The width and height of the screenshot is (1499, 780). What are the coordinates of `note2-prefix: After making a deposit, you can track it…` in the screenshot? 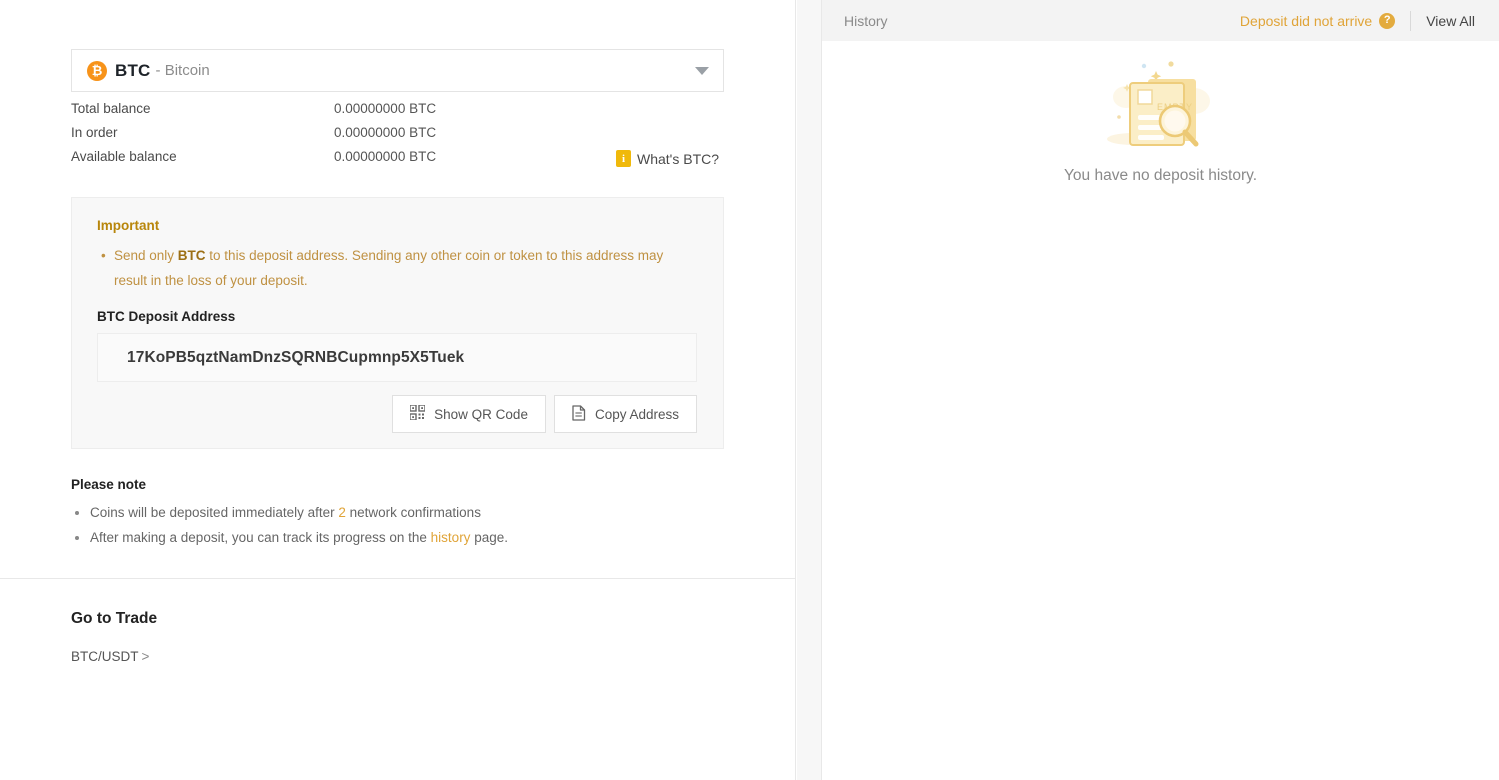 It's located at (260, 537).